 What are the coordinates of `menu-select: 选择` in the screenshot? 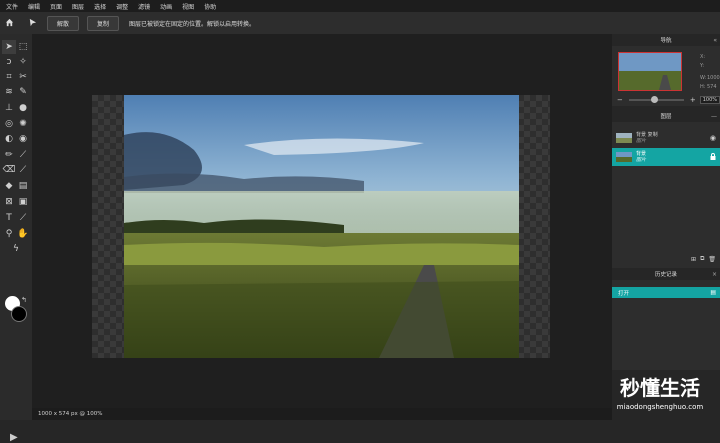 It's located at (100, 6).